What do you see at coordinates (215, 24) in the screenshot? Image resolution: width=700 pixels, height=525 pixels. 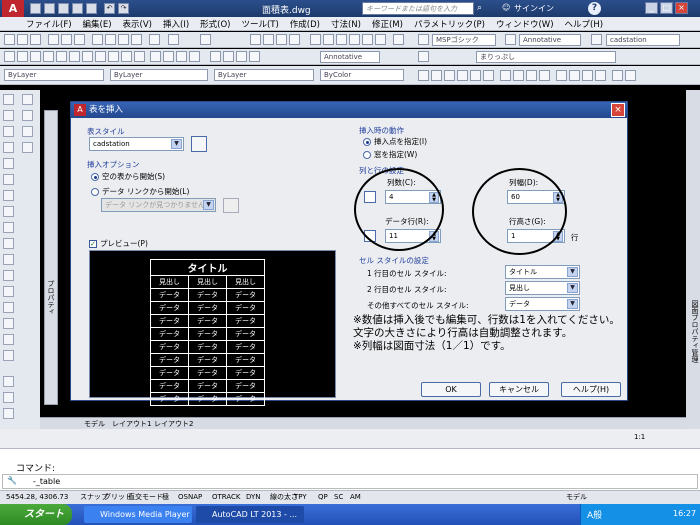 I see `menu-format: 形式(O)` at bounding box center [215, 24].